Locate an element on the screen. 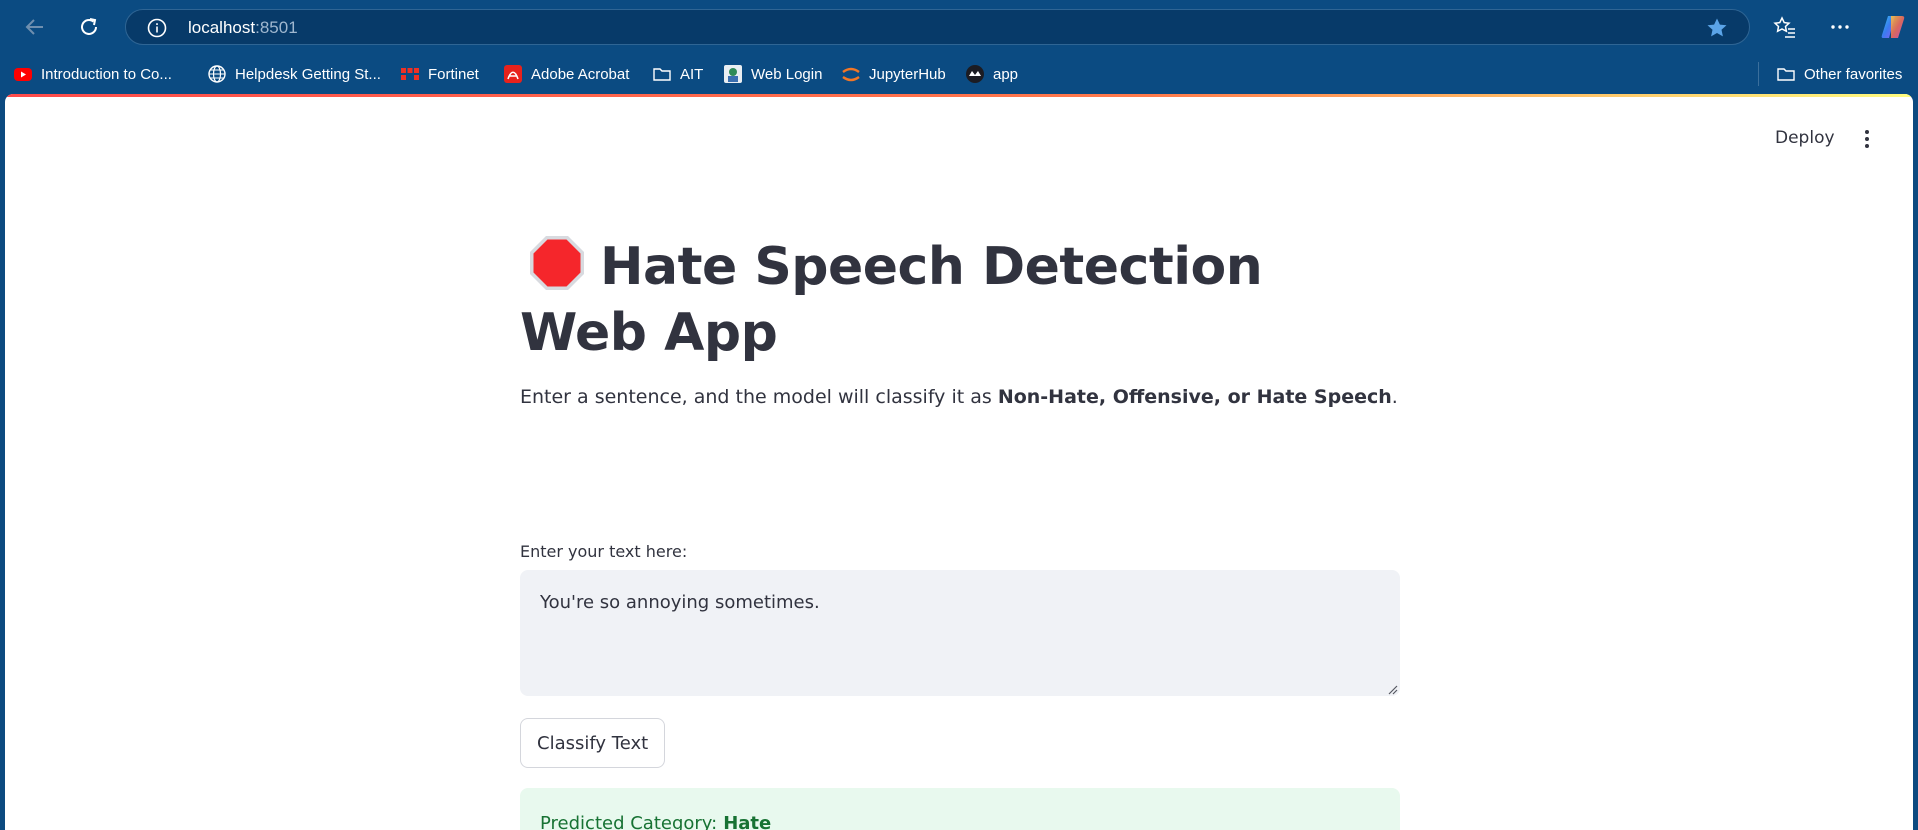 This screenshot has width=1918, height=830. text-input-label: Enter your text here: is located at coordinates (604, 551).